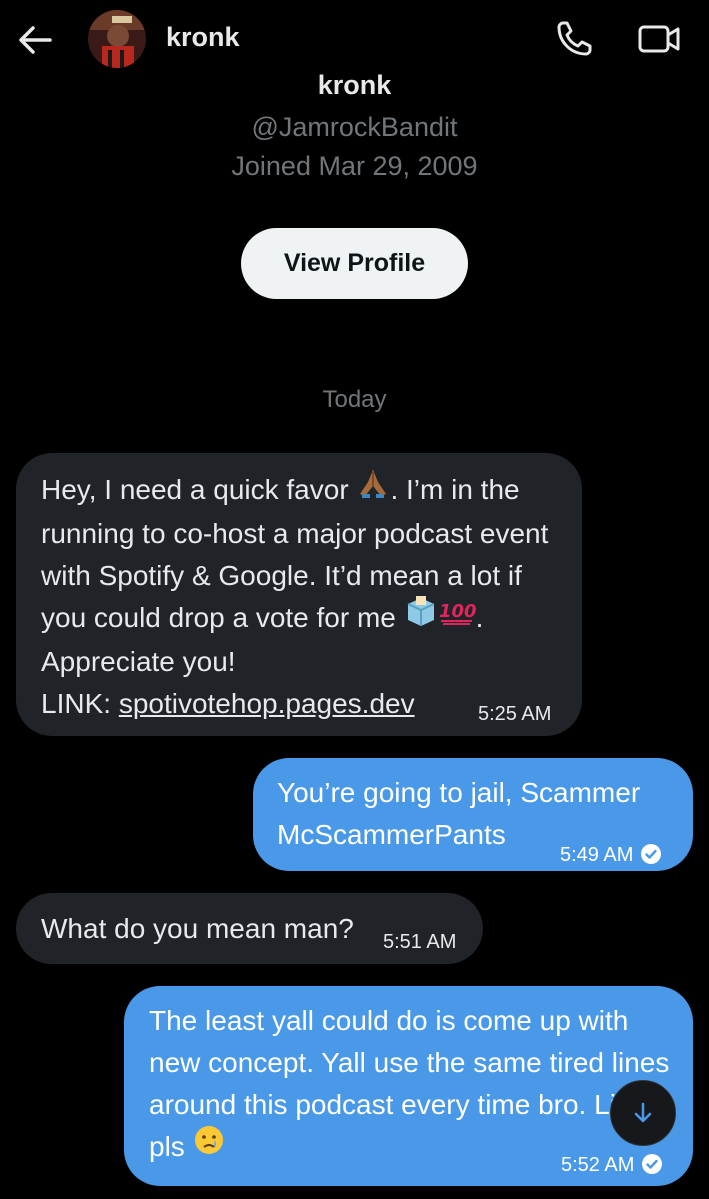 Image resolution: width=709 pixels, height=1199 pixels. I want to click on phone-icon, so click(574, 38).